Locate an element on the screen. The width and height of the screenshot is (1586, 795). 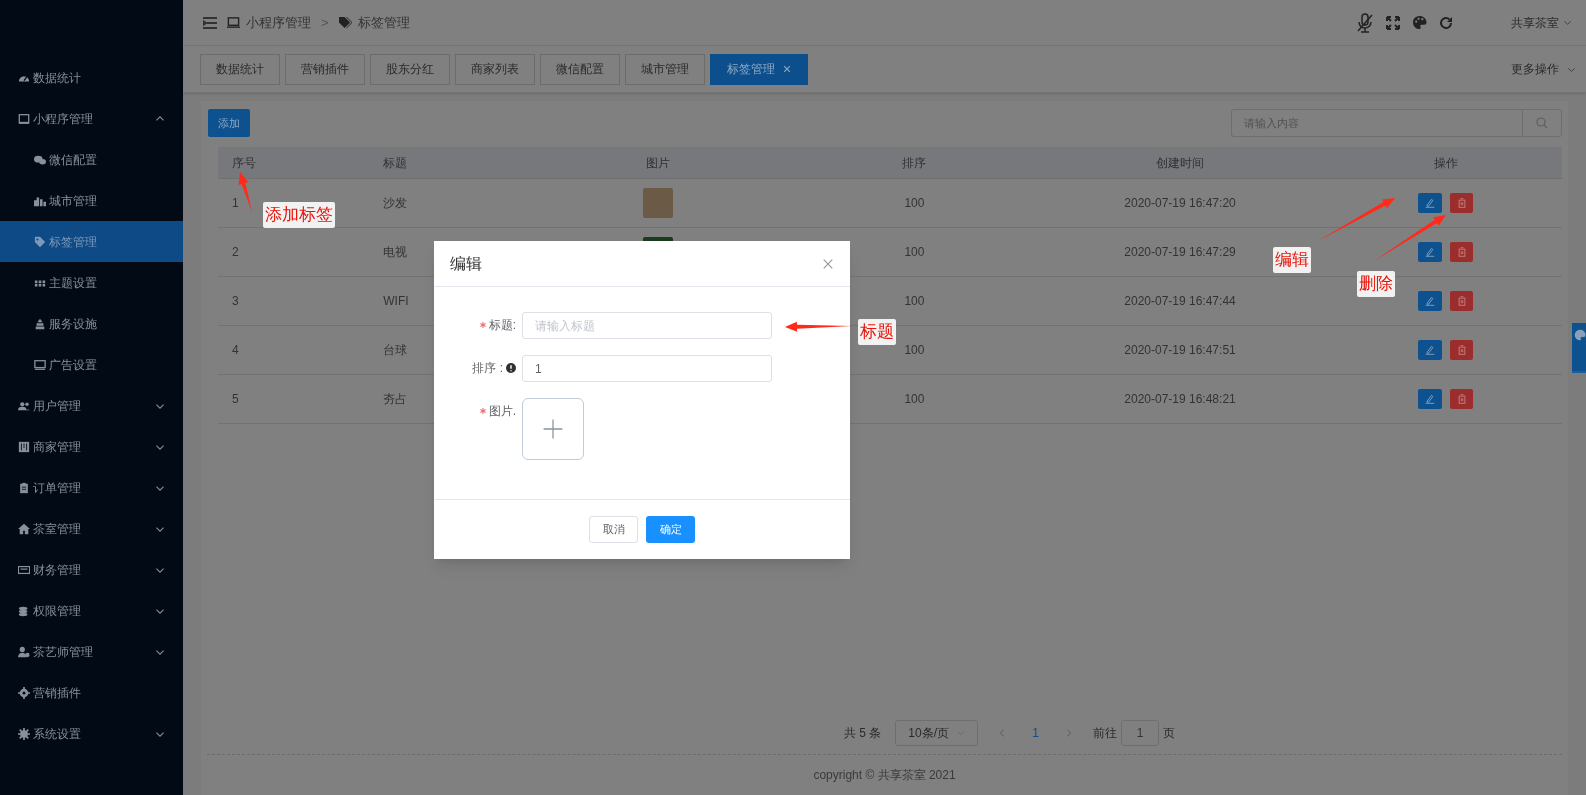
tab: 营销插件 is located at coordinates (325, 69).